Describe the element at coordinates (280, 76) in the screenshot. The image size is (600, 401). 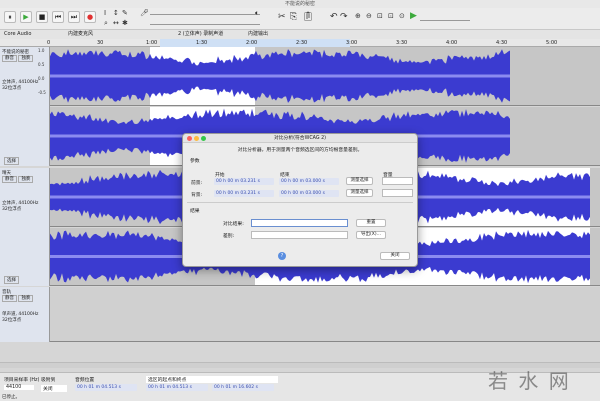
I see `waveform` at that location.